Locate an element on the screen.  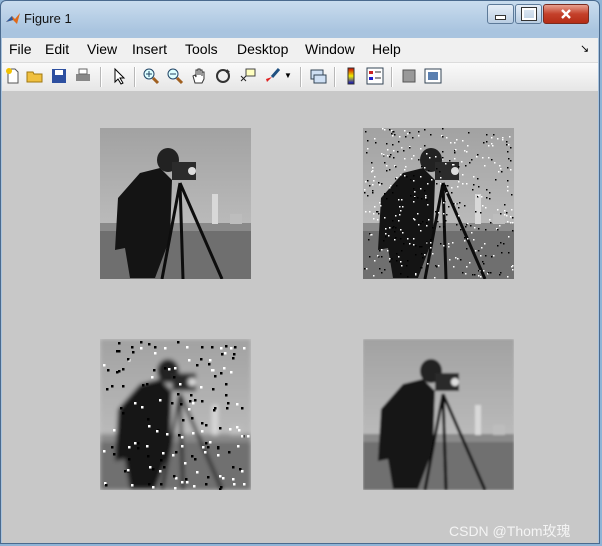
close-icon is located at coordinates (566, 14).